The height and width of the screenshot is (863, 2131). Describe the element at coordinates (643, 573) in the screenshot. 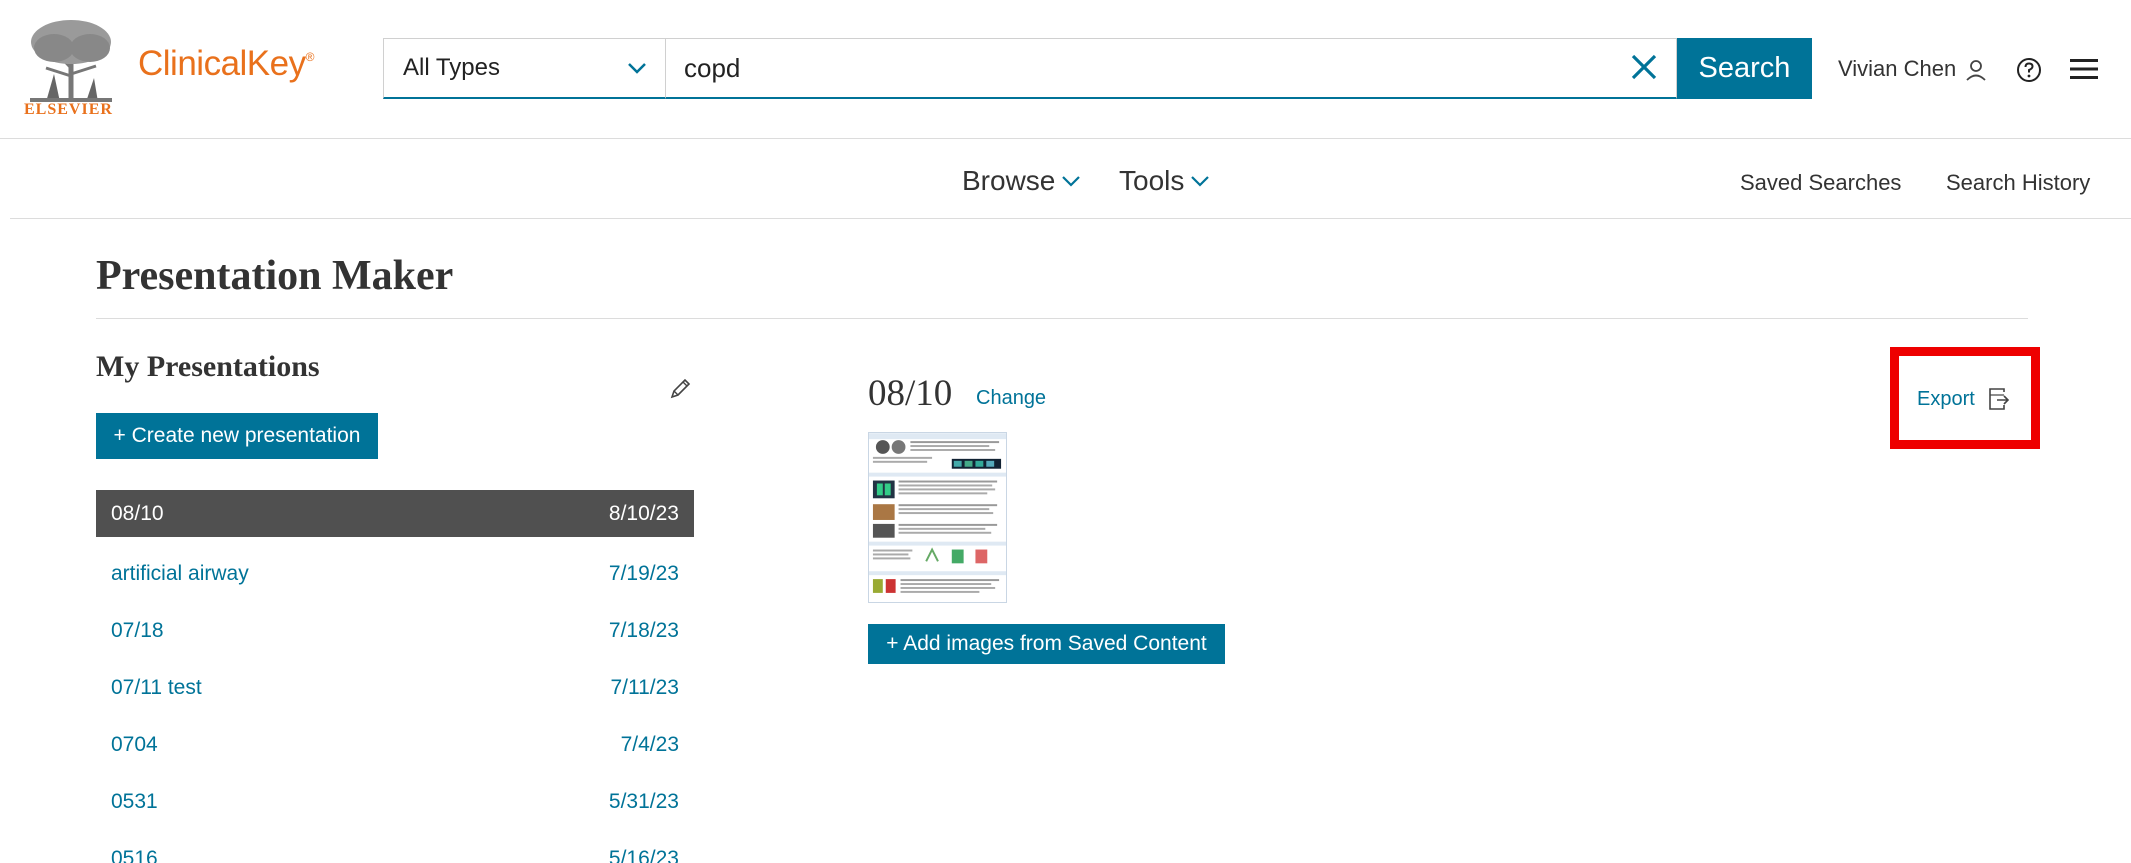

I see `presentation-date: 7/19/23` at that location.